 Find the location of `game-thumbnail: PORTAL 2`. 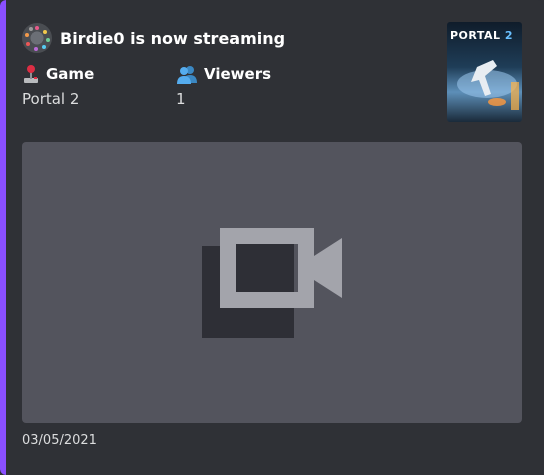

game-thumbnail: PORTAL 2 is located at coordinates (484, 72).